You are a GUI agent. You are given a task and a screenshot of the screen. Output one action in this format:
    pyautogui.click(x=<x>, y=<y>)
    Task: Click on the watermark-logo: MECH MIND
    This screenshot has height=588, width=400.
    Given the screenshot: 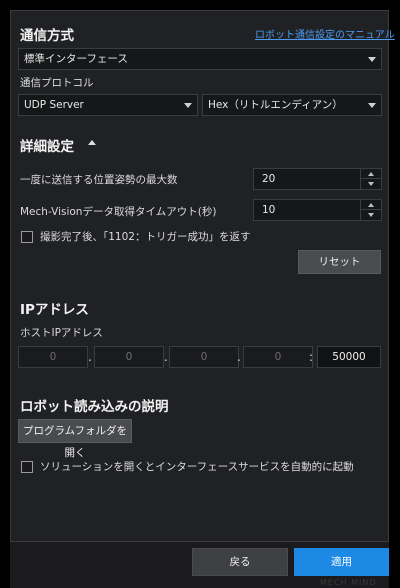 What is the action you would take?
    pyautogui.click(x=348, y=582)
    